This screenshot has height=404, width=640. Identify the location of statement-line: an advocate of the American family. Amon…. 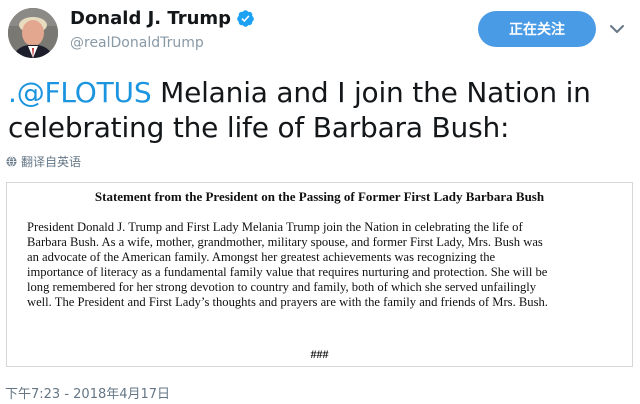
(261, 257).